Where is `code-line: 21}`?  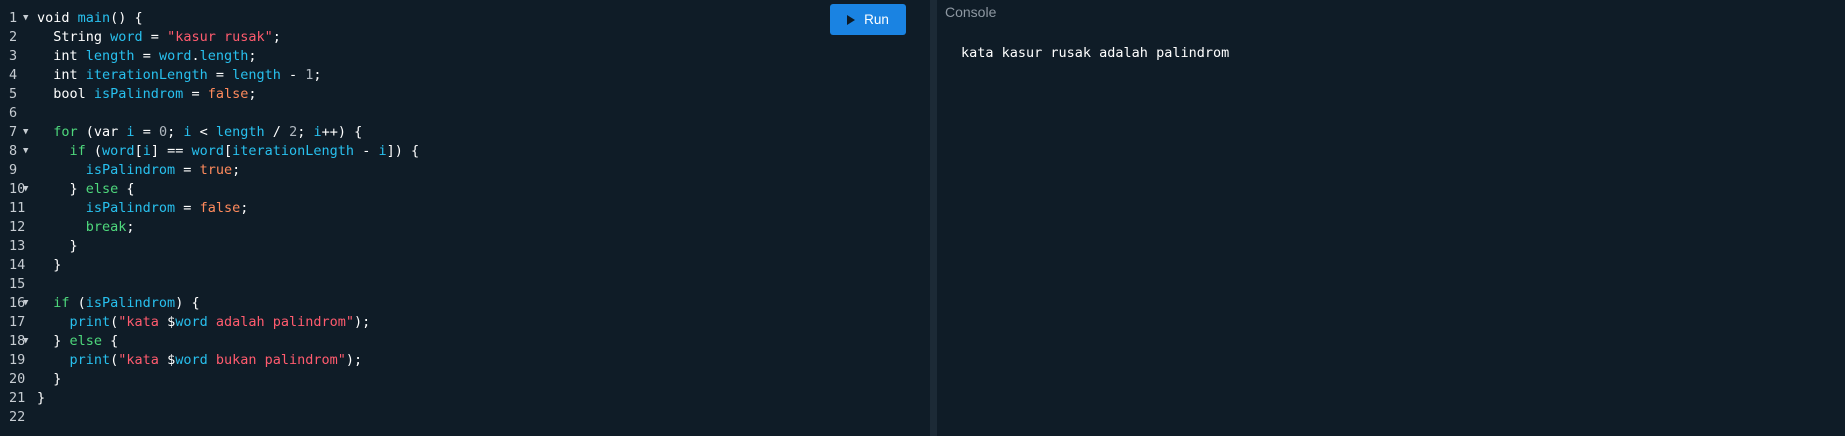
code-line: 21} is located at coordinates (209, 398).